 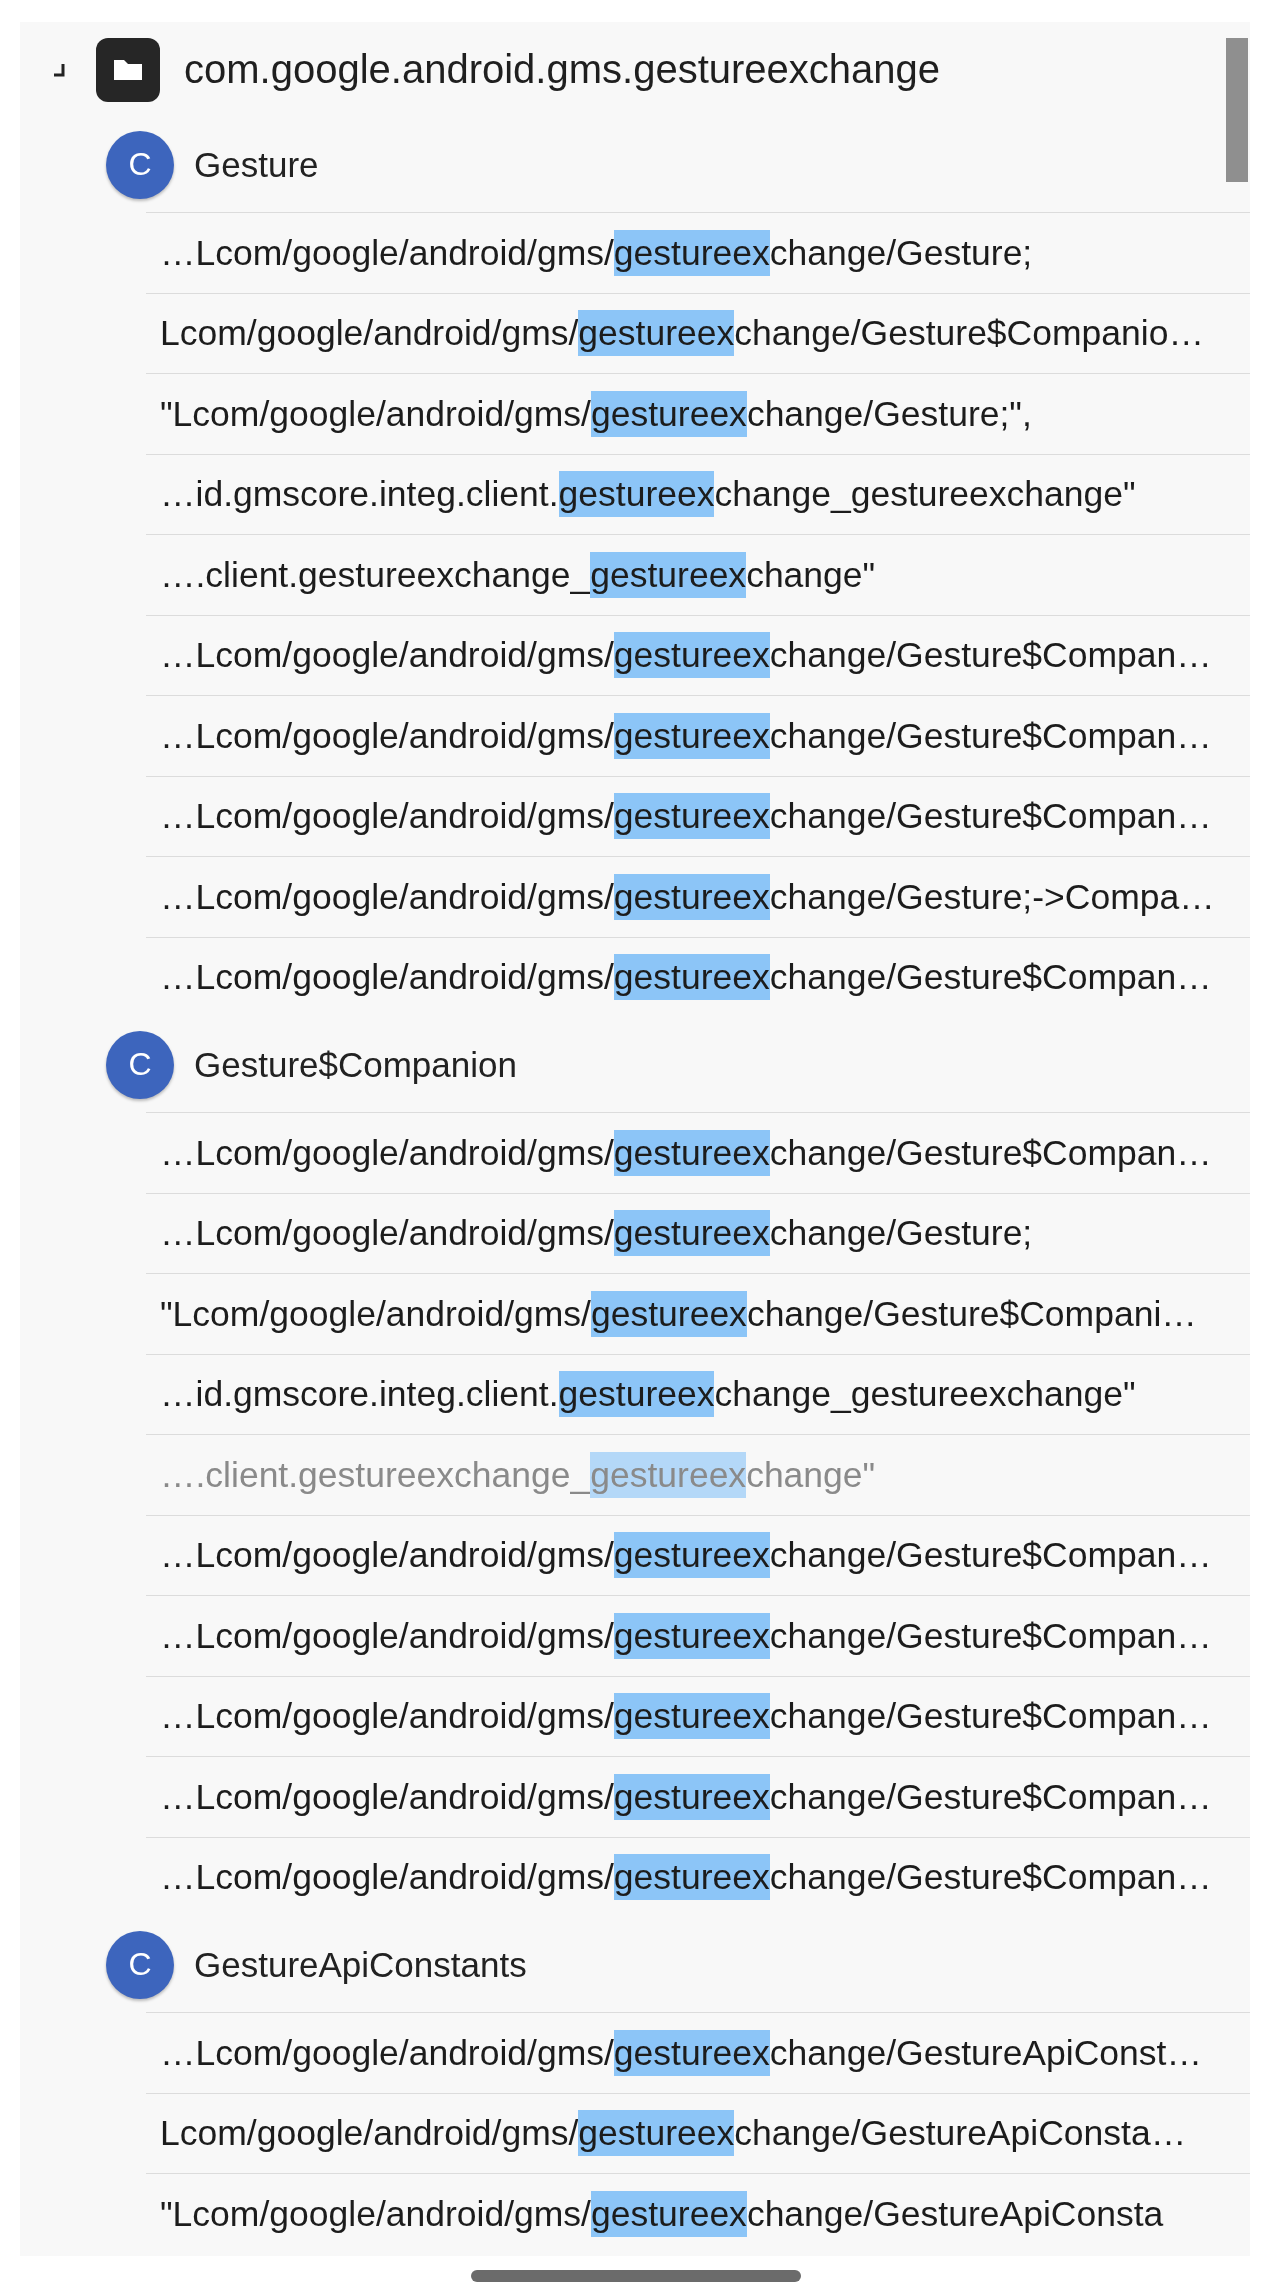 I want to click on class-name: GestureApiConstants, so click(x=360, y=1964).